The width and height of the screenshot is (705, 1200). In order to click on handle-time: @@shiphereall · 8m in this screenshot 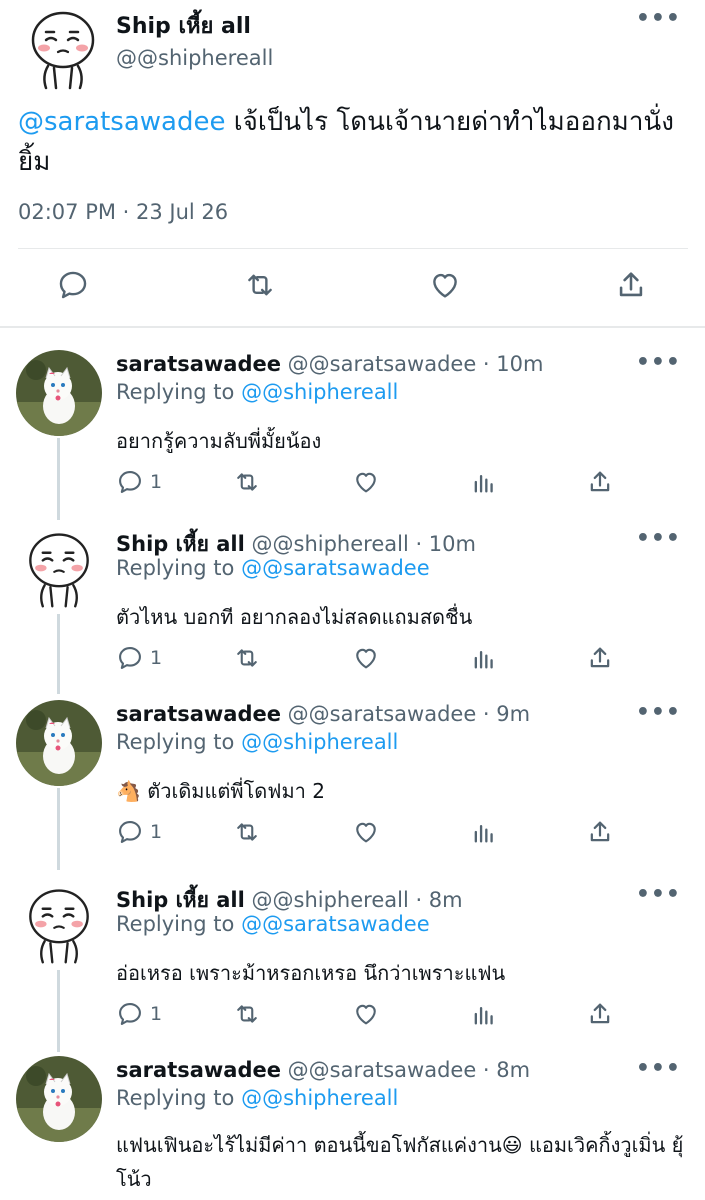, I will do `click(354, 900)`.